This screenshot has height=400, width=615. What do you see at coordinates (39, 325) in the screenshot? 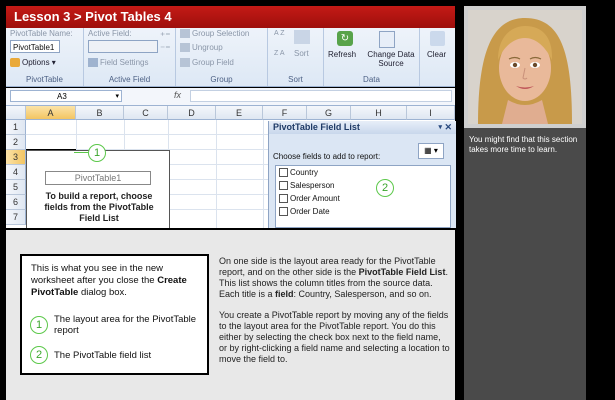
I see `info-number-1: 1` at bounding box center [39, 325].